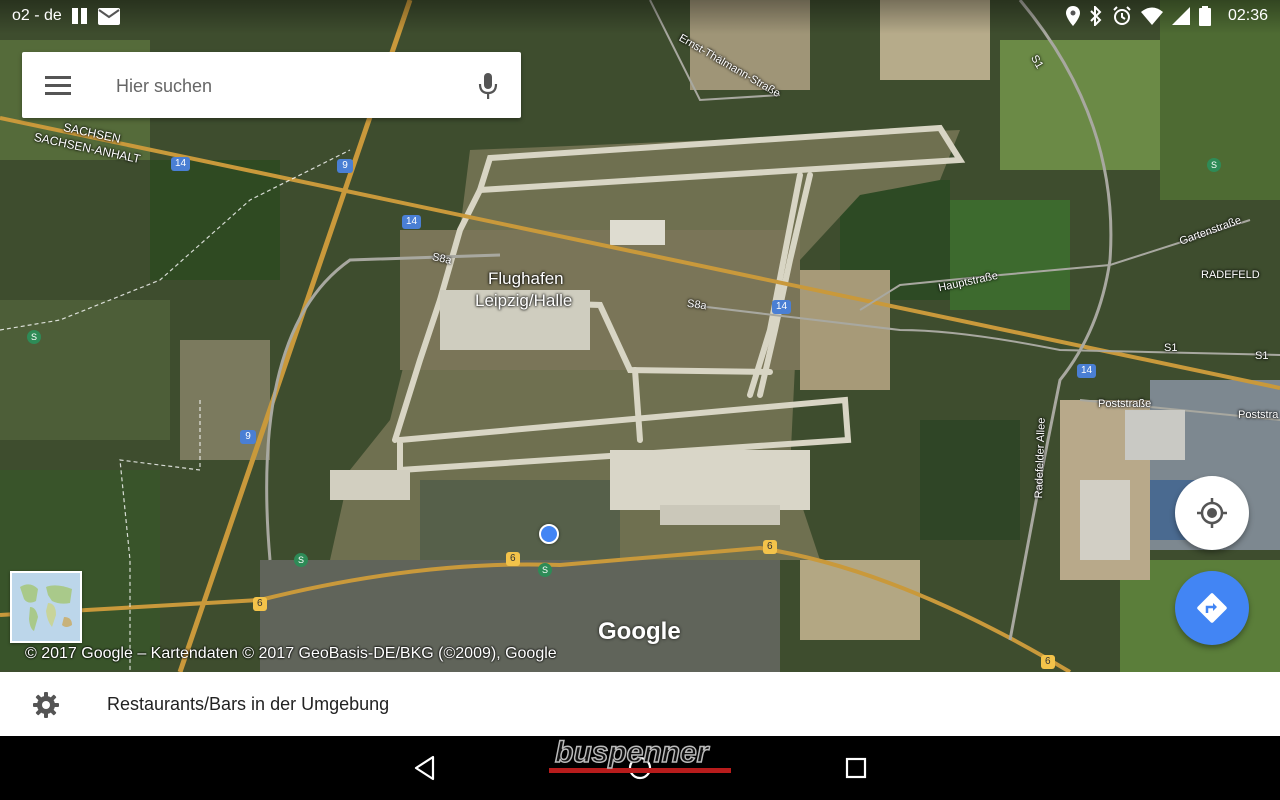 The height and width of the screenshot is (800, 1280). What do you see at coordinates (1180, 16) in the screenshot?
I see `signal-icon` at bounding box center [1180, 16].